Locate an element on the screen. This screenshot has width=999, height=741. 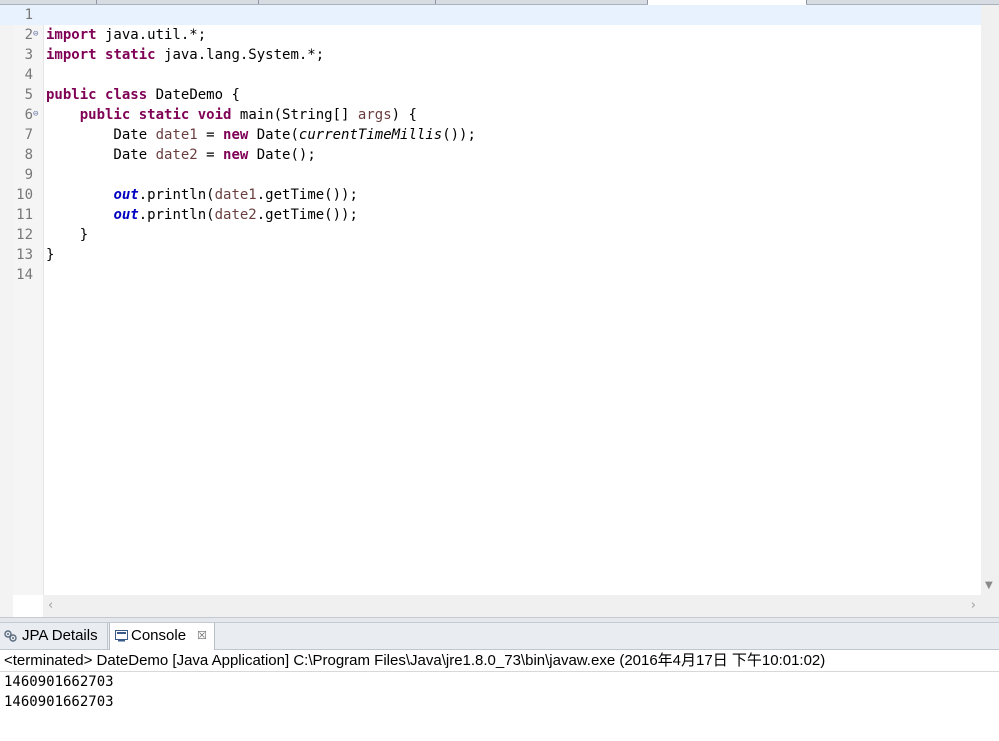
code-line: 8 Date date2 = new Date(); is located at coordinates (490, 155).